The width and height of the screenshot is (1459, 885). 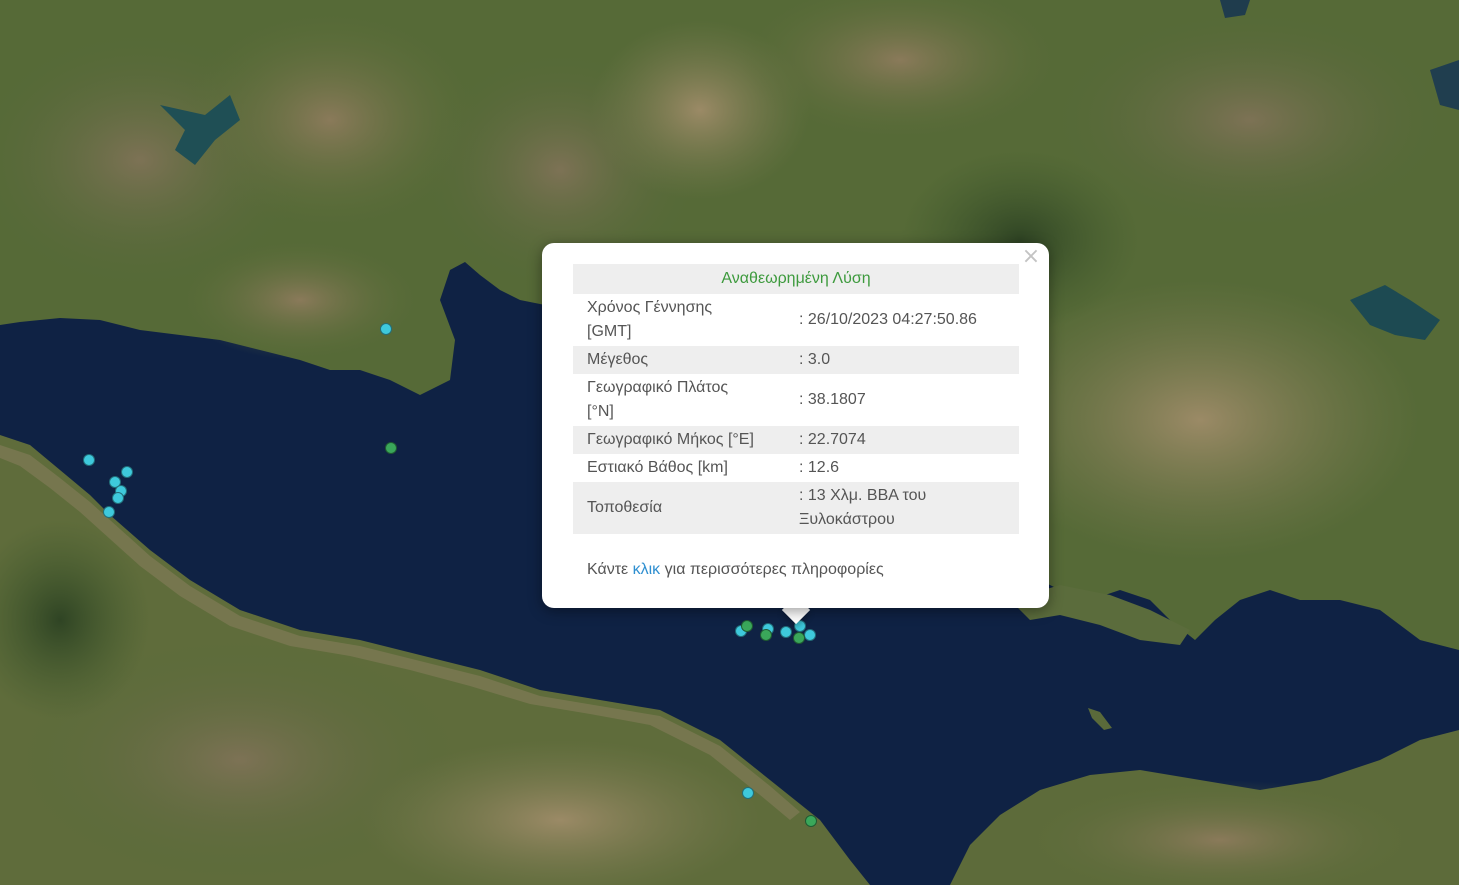 I want to click on table-row: Τοποθεσία : 13 Χλμ. ΒΒΑ του Ξυλοκάστρου, so click(x=796, y=508).